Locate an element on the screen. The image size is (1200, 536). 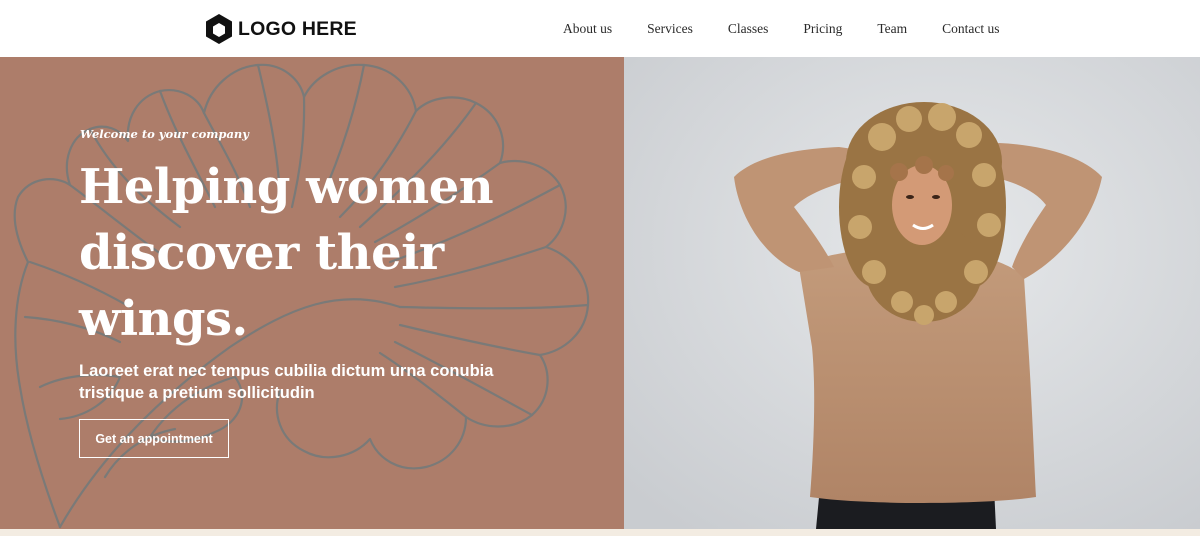
nav-pricing: Pricing is located at coordinates (822, 29).